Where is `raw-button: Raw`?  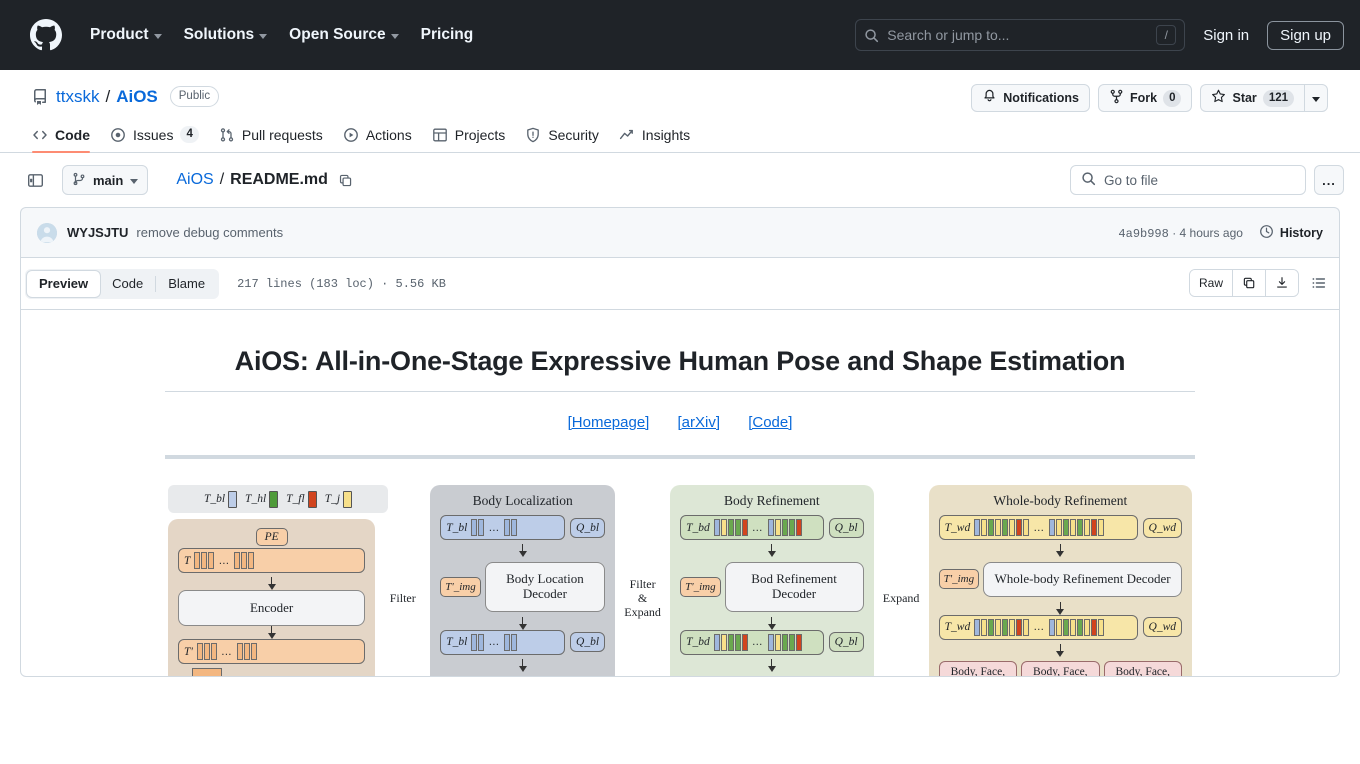
raw-button: Raw is located at coordinates (1210, 283).